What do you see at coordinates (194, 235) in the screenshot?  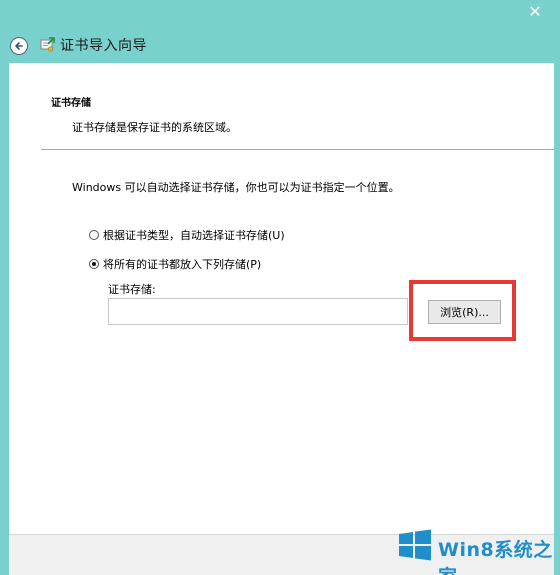 I see `radio-auto-select-label: 根据证书类型，自动选择证书存储(U)` at bounding box center [194, 235].